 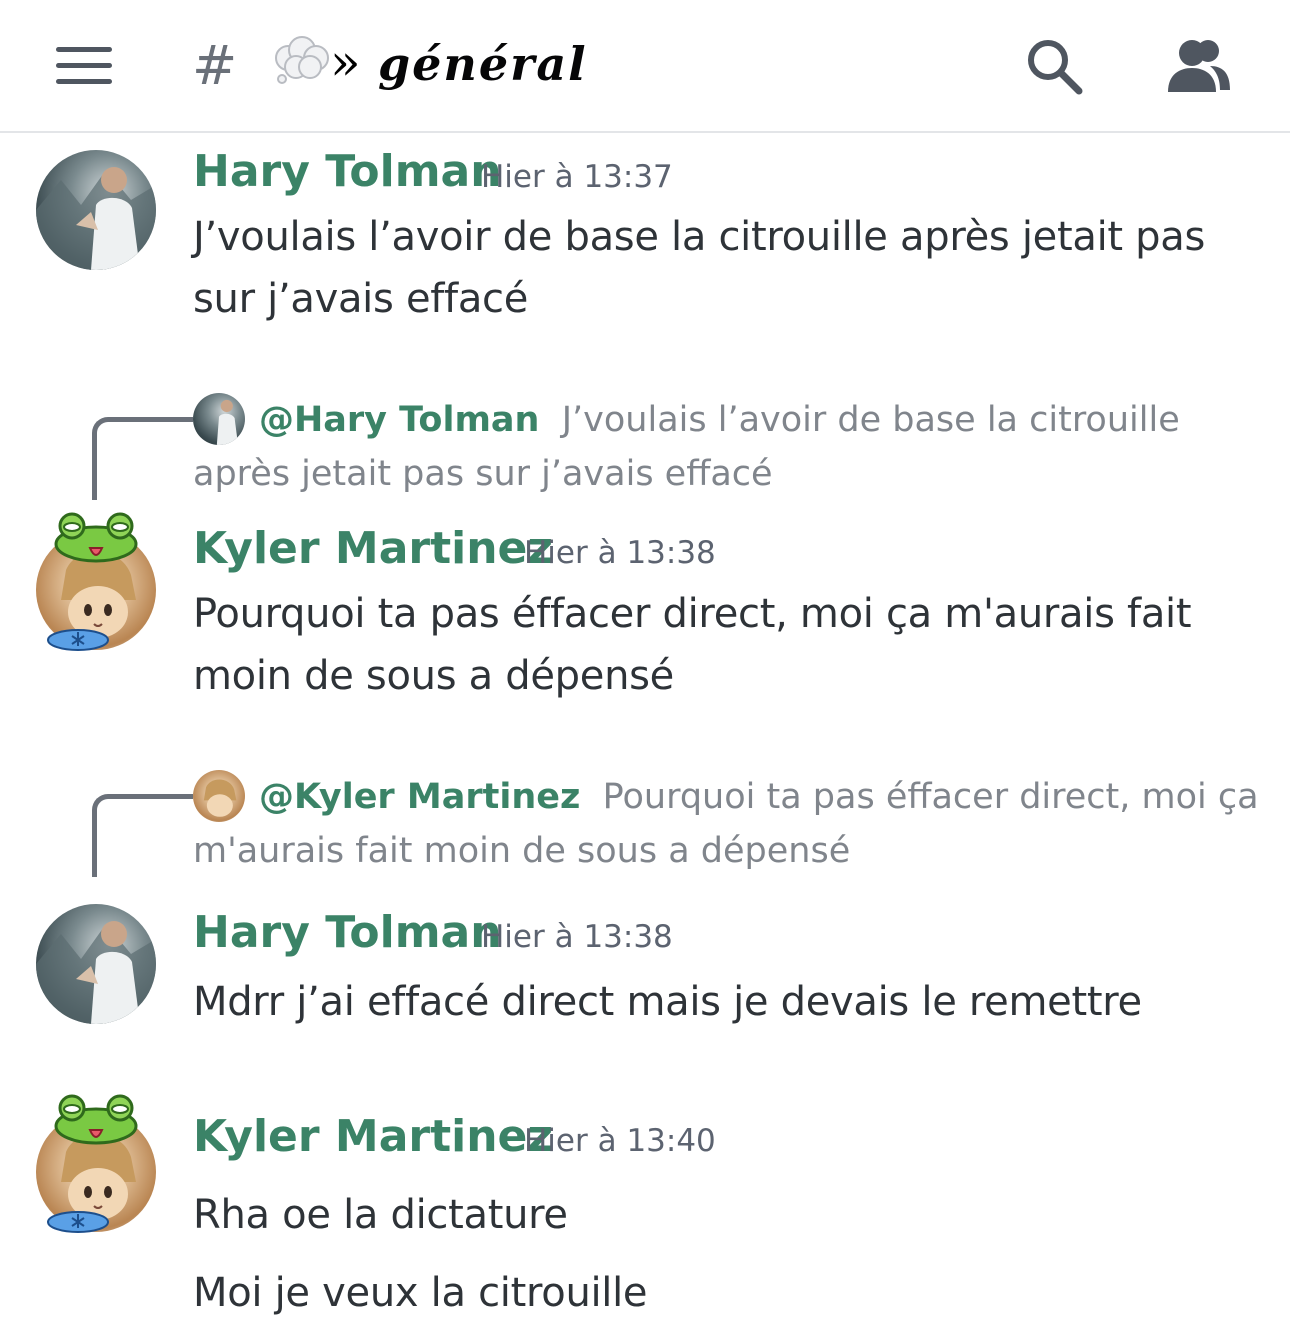 What do you see at coordinates (522, 851) in the screenshot?
I see `reply-text: m'aurais fait moin de sous a dépensé` at bounding box center [522, 851].